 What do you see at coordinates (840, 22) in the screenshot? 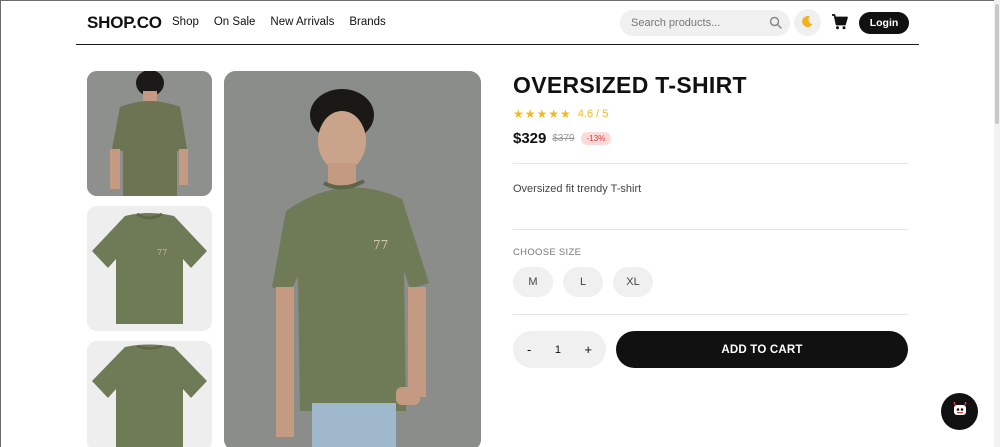
I see `cart-icon` at bounding box center [840, 22].